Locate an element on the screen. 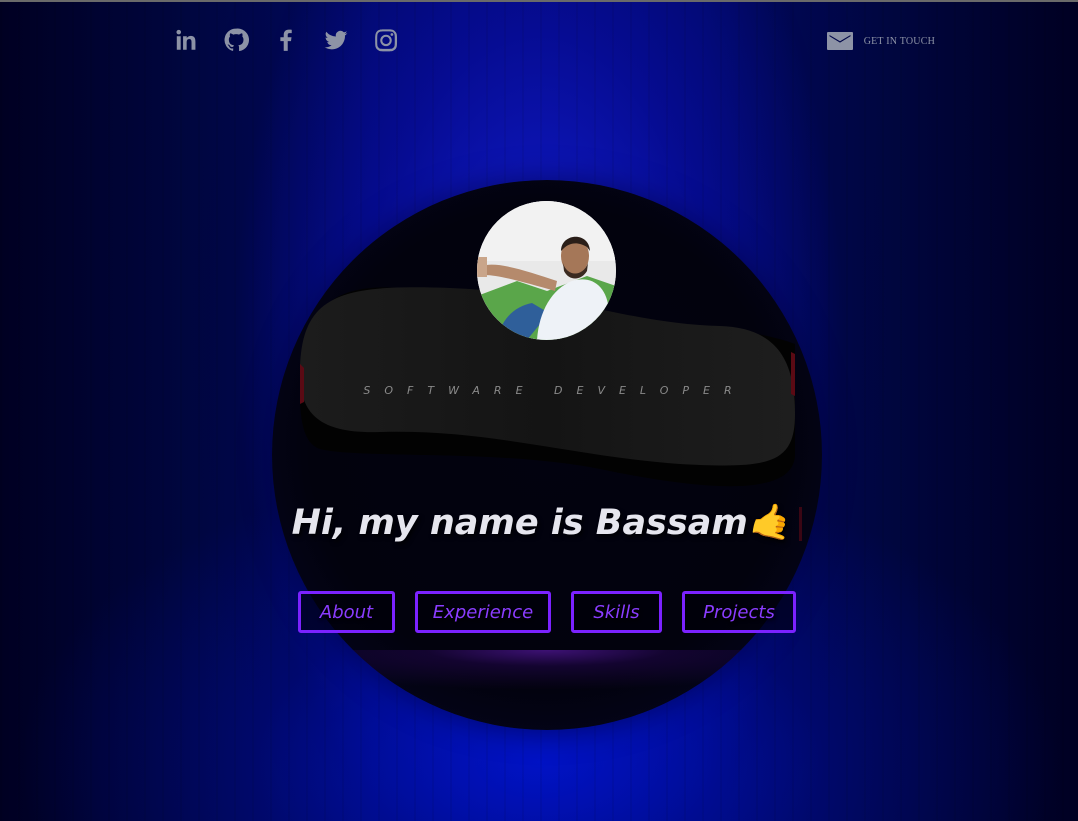  profile-avatar is located at coordinates (546, 270).